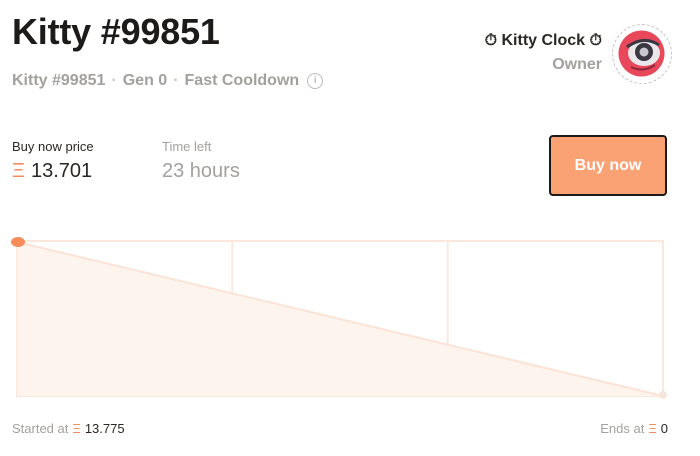 This screenshot has height=456, width=700. I want to click on buy-now-price: Ξ 13.701, so click(52, 171).